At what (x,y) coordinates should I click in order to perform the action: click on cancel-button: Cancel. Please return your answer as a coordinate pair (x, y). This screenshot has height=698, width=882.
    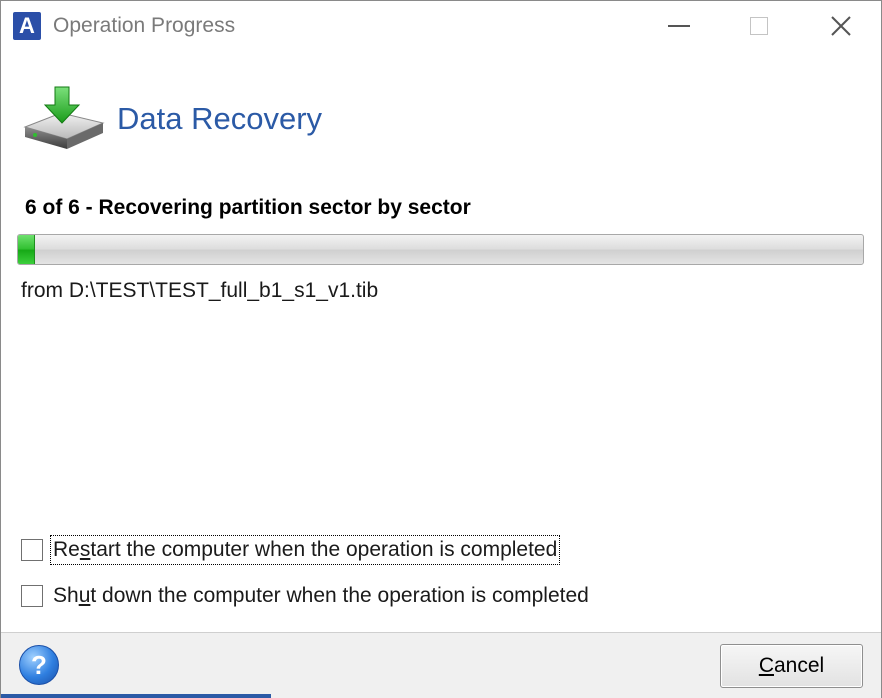
    Looking at the image, I should click on (791, 666).